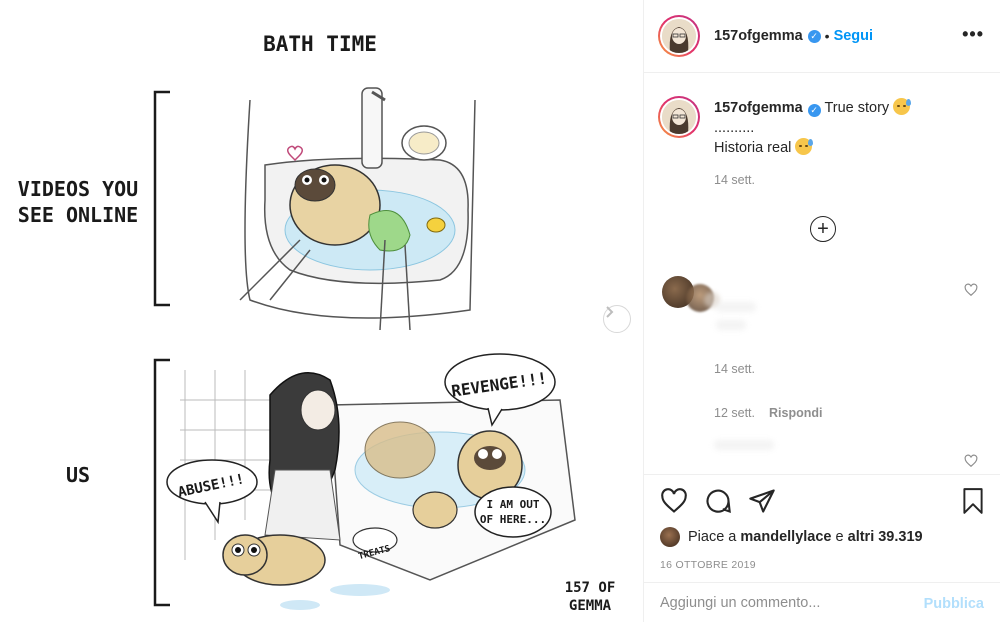 This screenshot has height=622, width=1000. I want to click on caption-line3: Historia real, so click(753, 148).